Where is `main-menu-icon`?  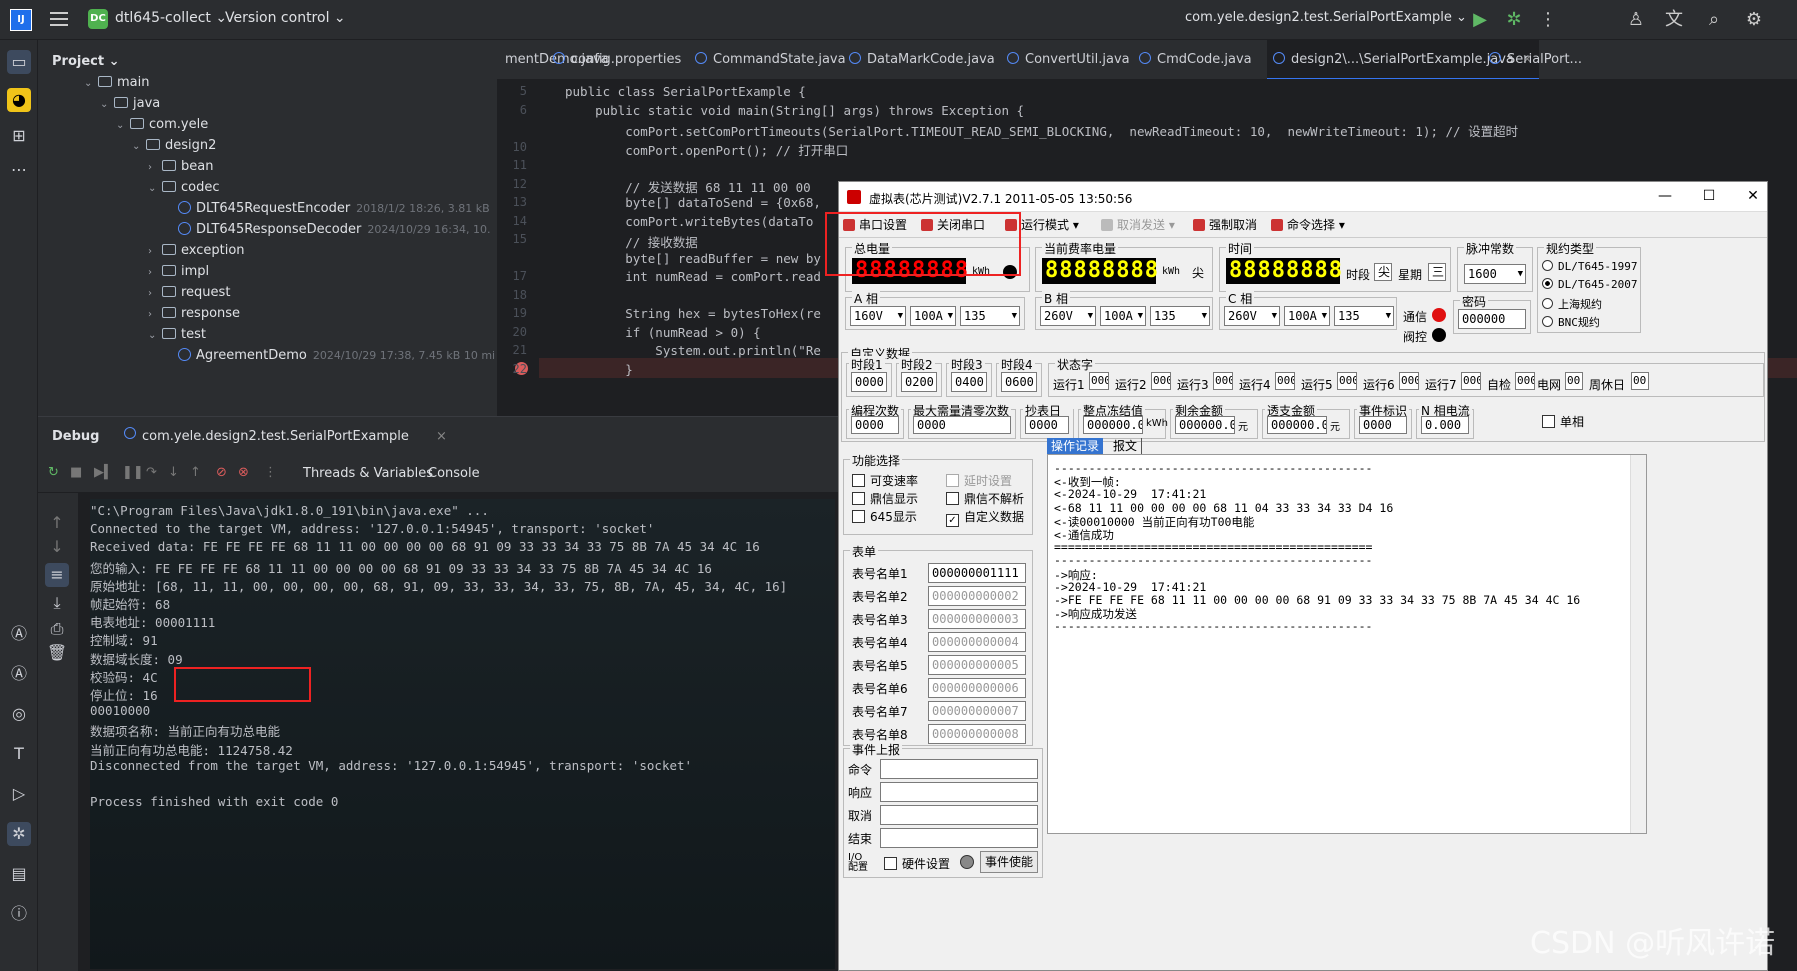
main-menu-icon is located at coordinates (59, 19).